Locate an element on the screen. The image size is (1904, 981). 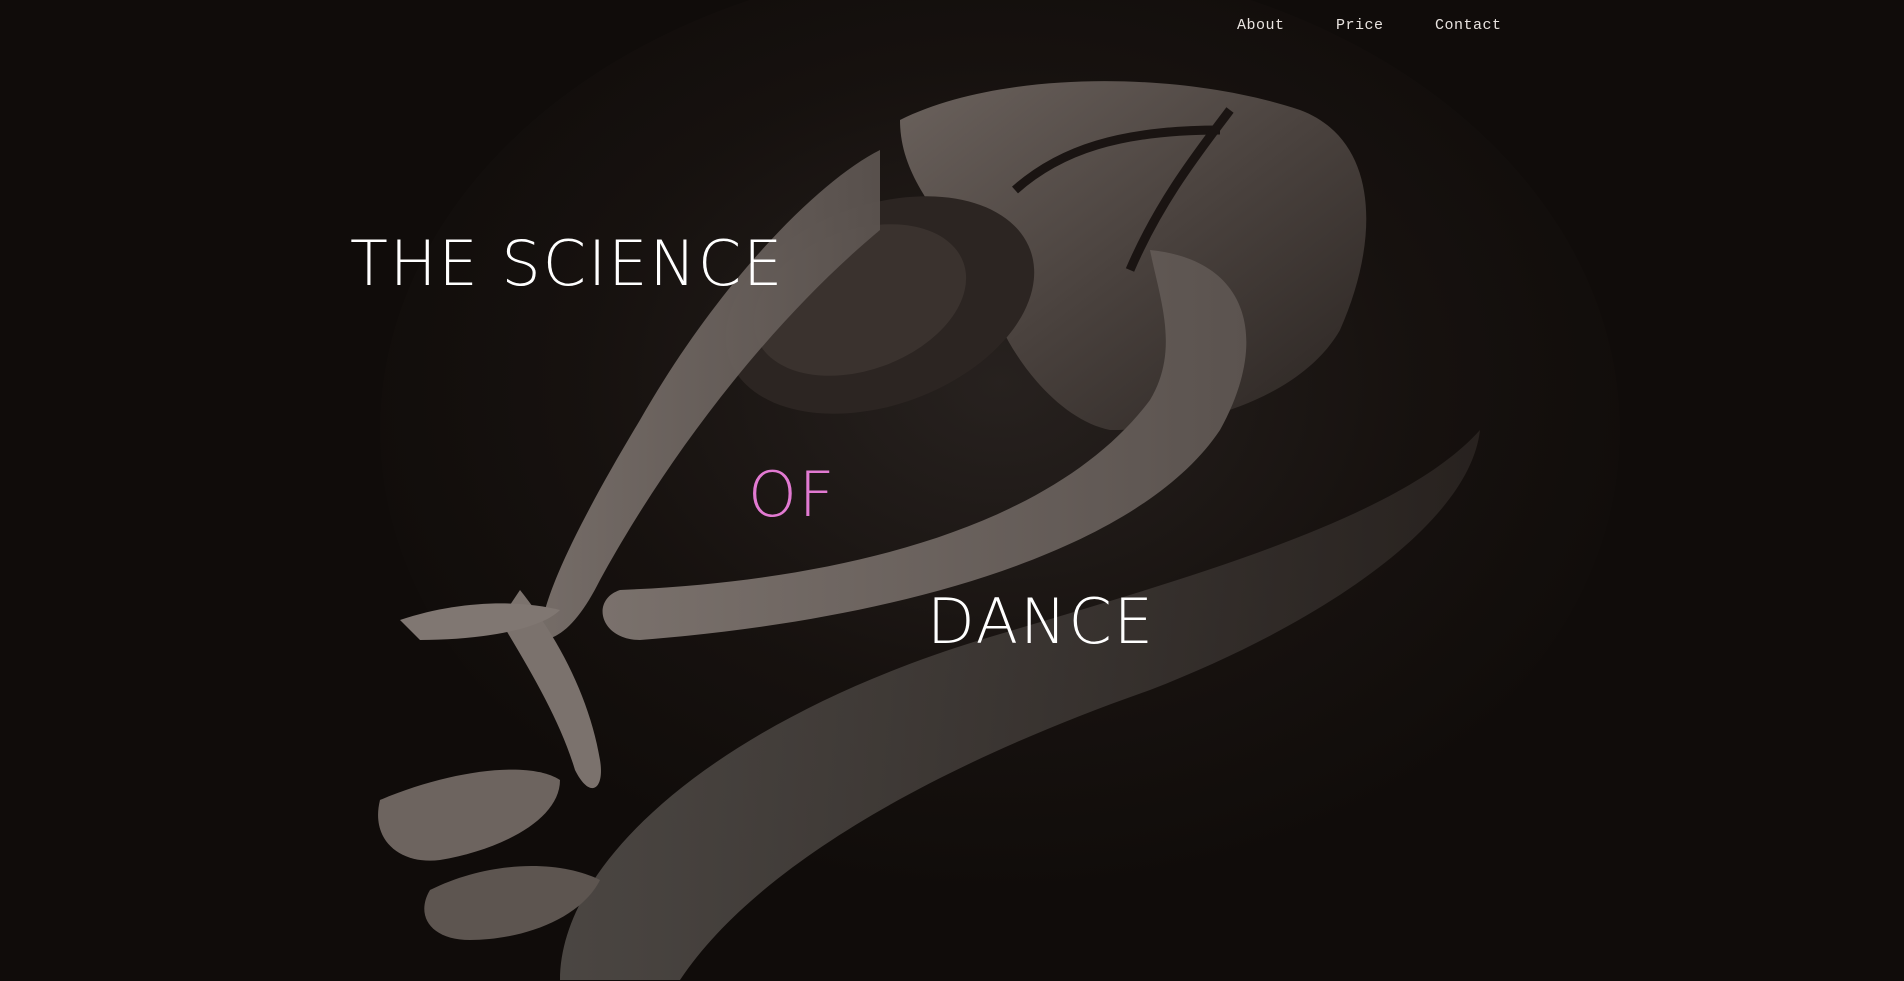
top-nav: About Price Contact is located at coordinates (1369, 25).